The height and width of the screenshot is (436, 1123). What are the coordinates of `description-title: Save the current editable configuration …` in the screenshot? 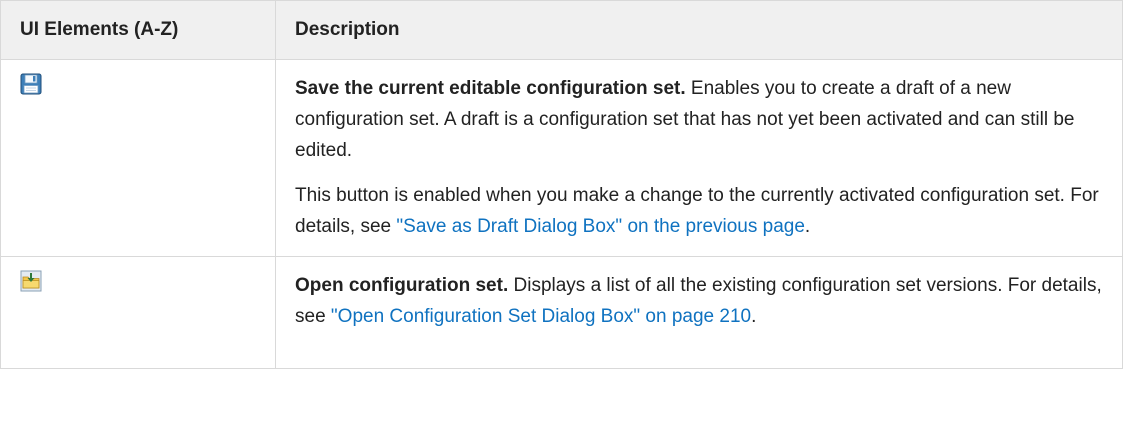 It's located at (490, 88).